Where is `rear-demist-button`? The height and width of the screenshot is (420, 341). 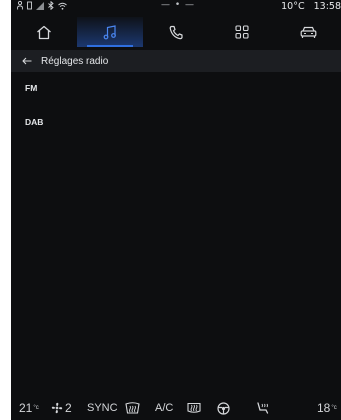 rear-demist-button is located at coordinates (194, 408).